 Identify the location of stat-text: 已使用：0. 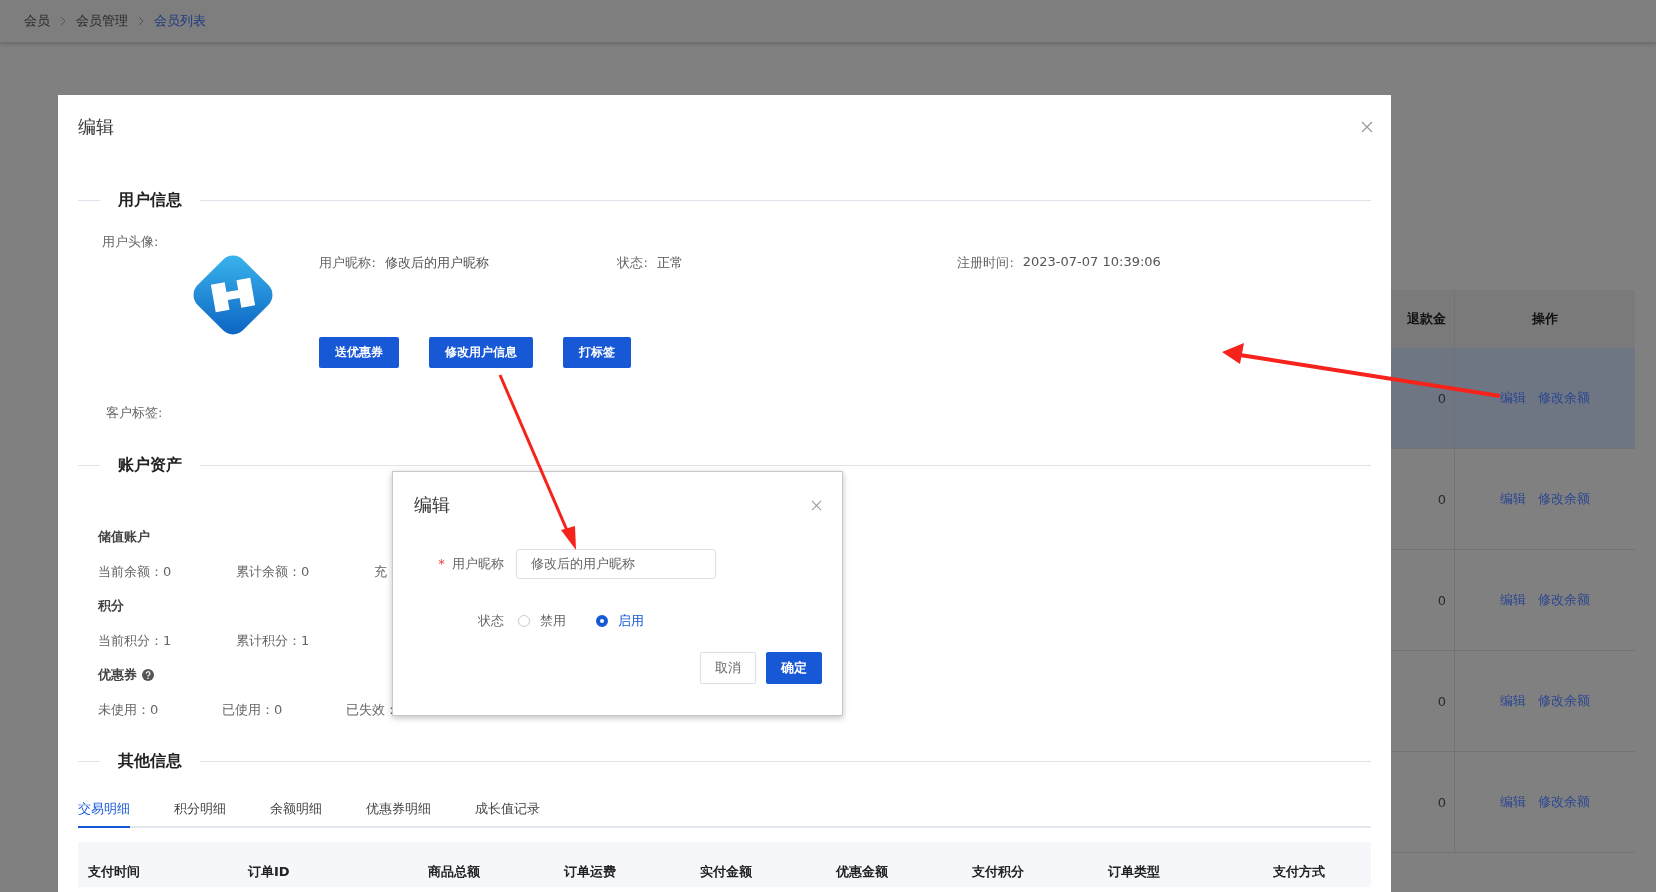
(253, 710).